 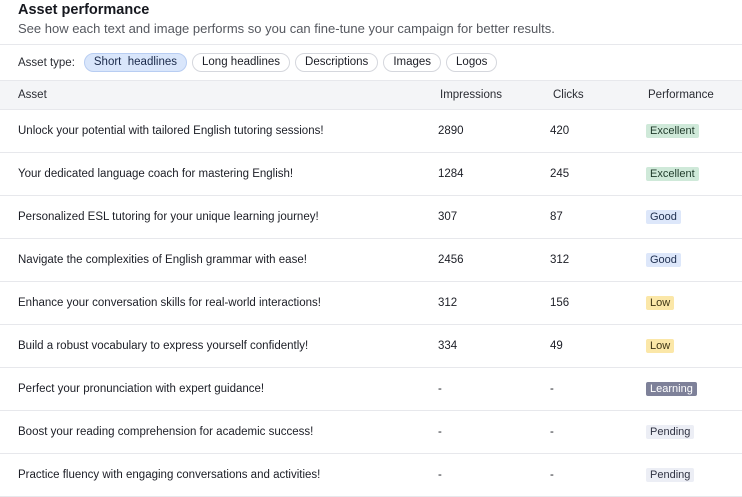 I want to click on clicks-value: 420, so click(x=560, y=131).